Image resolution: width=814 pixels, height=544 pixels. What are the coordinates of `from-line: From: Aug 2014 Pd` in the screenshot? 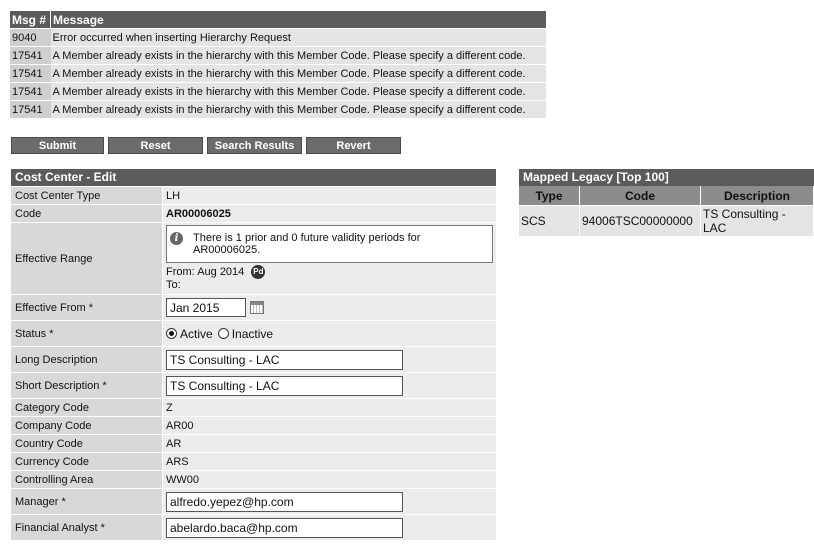 It's located at (216, 272).